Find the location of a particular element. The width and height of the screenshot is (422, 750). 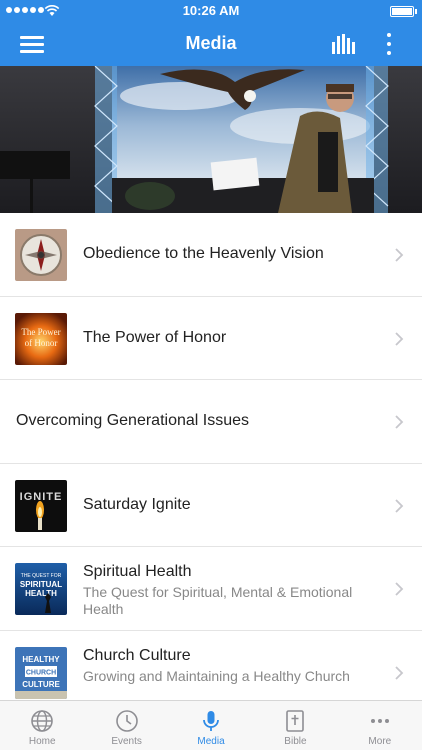

svg-text: SPIRITUAL is located at coordinates (41, 584).